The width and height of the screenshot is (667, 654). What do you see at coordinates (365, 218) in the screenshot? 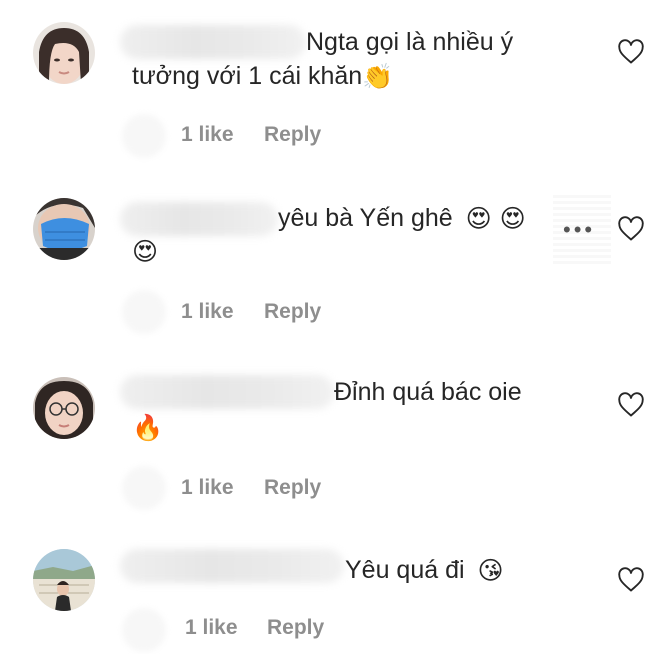
I see `comment-line-1: yêu bà Yến ghê` at bounding box center [365, 218].